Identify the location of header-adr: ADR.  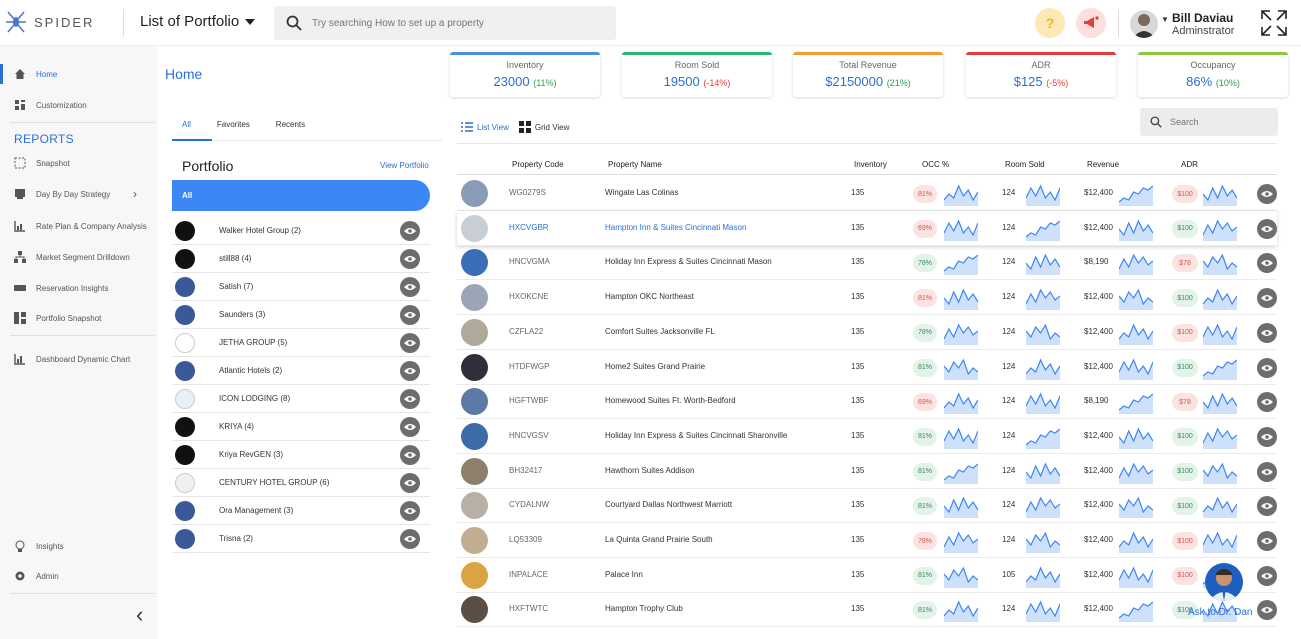
(1189, 164).